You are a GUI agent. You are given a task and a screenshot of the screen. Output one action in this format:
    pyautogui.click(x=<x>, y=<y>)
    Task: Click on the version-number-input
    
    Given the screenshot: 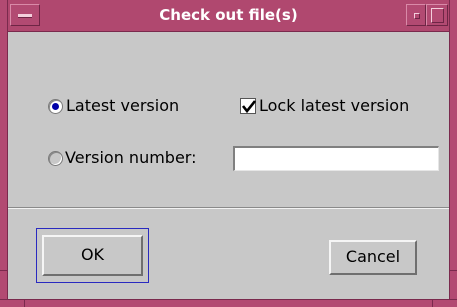 What is the action you would take?
    pyautogui.click(x=336, y=158)
    